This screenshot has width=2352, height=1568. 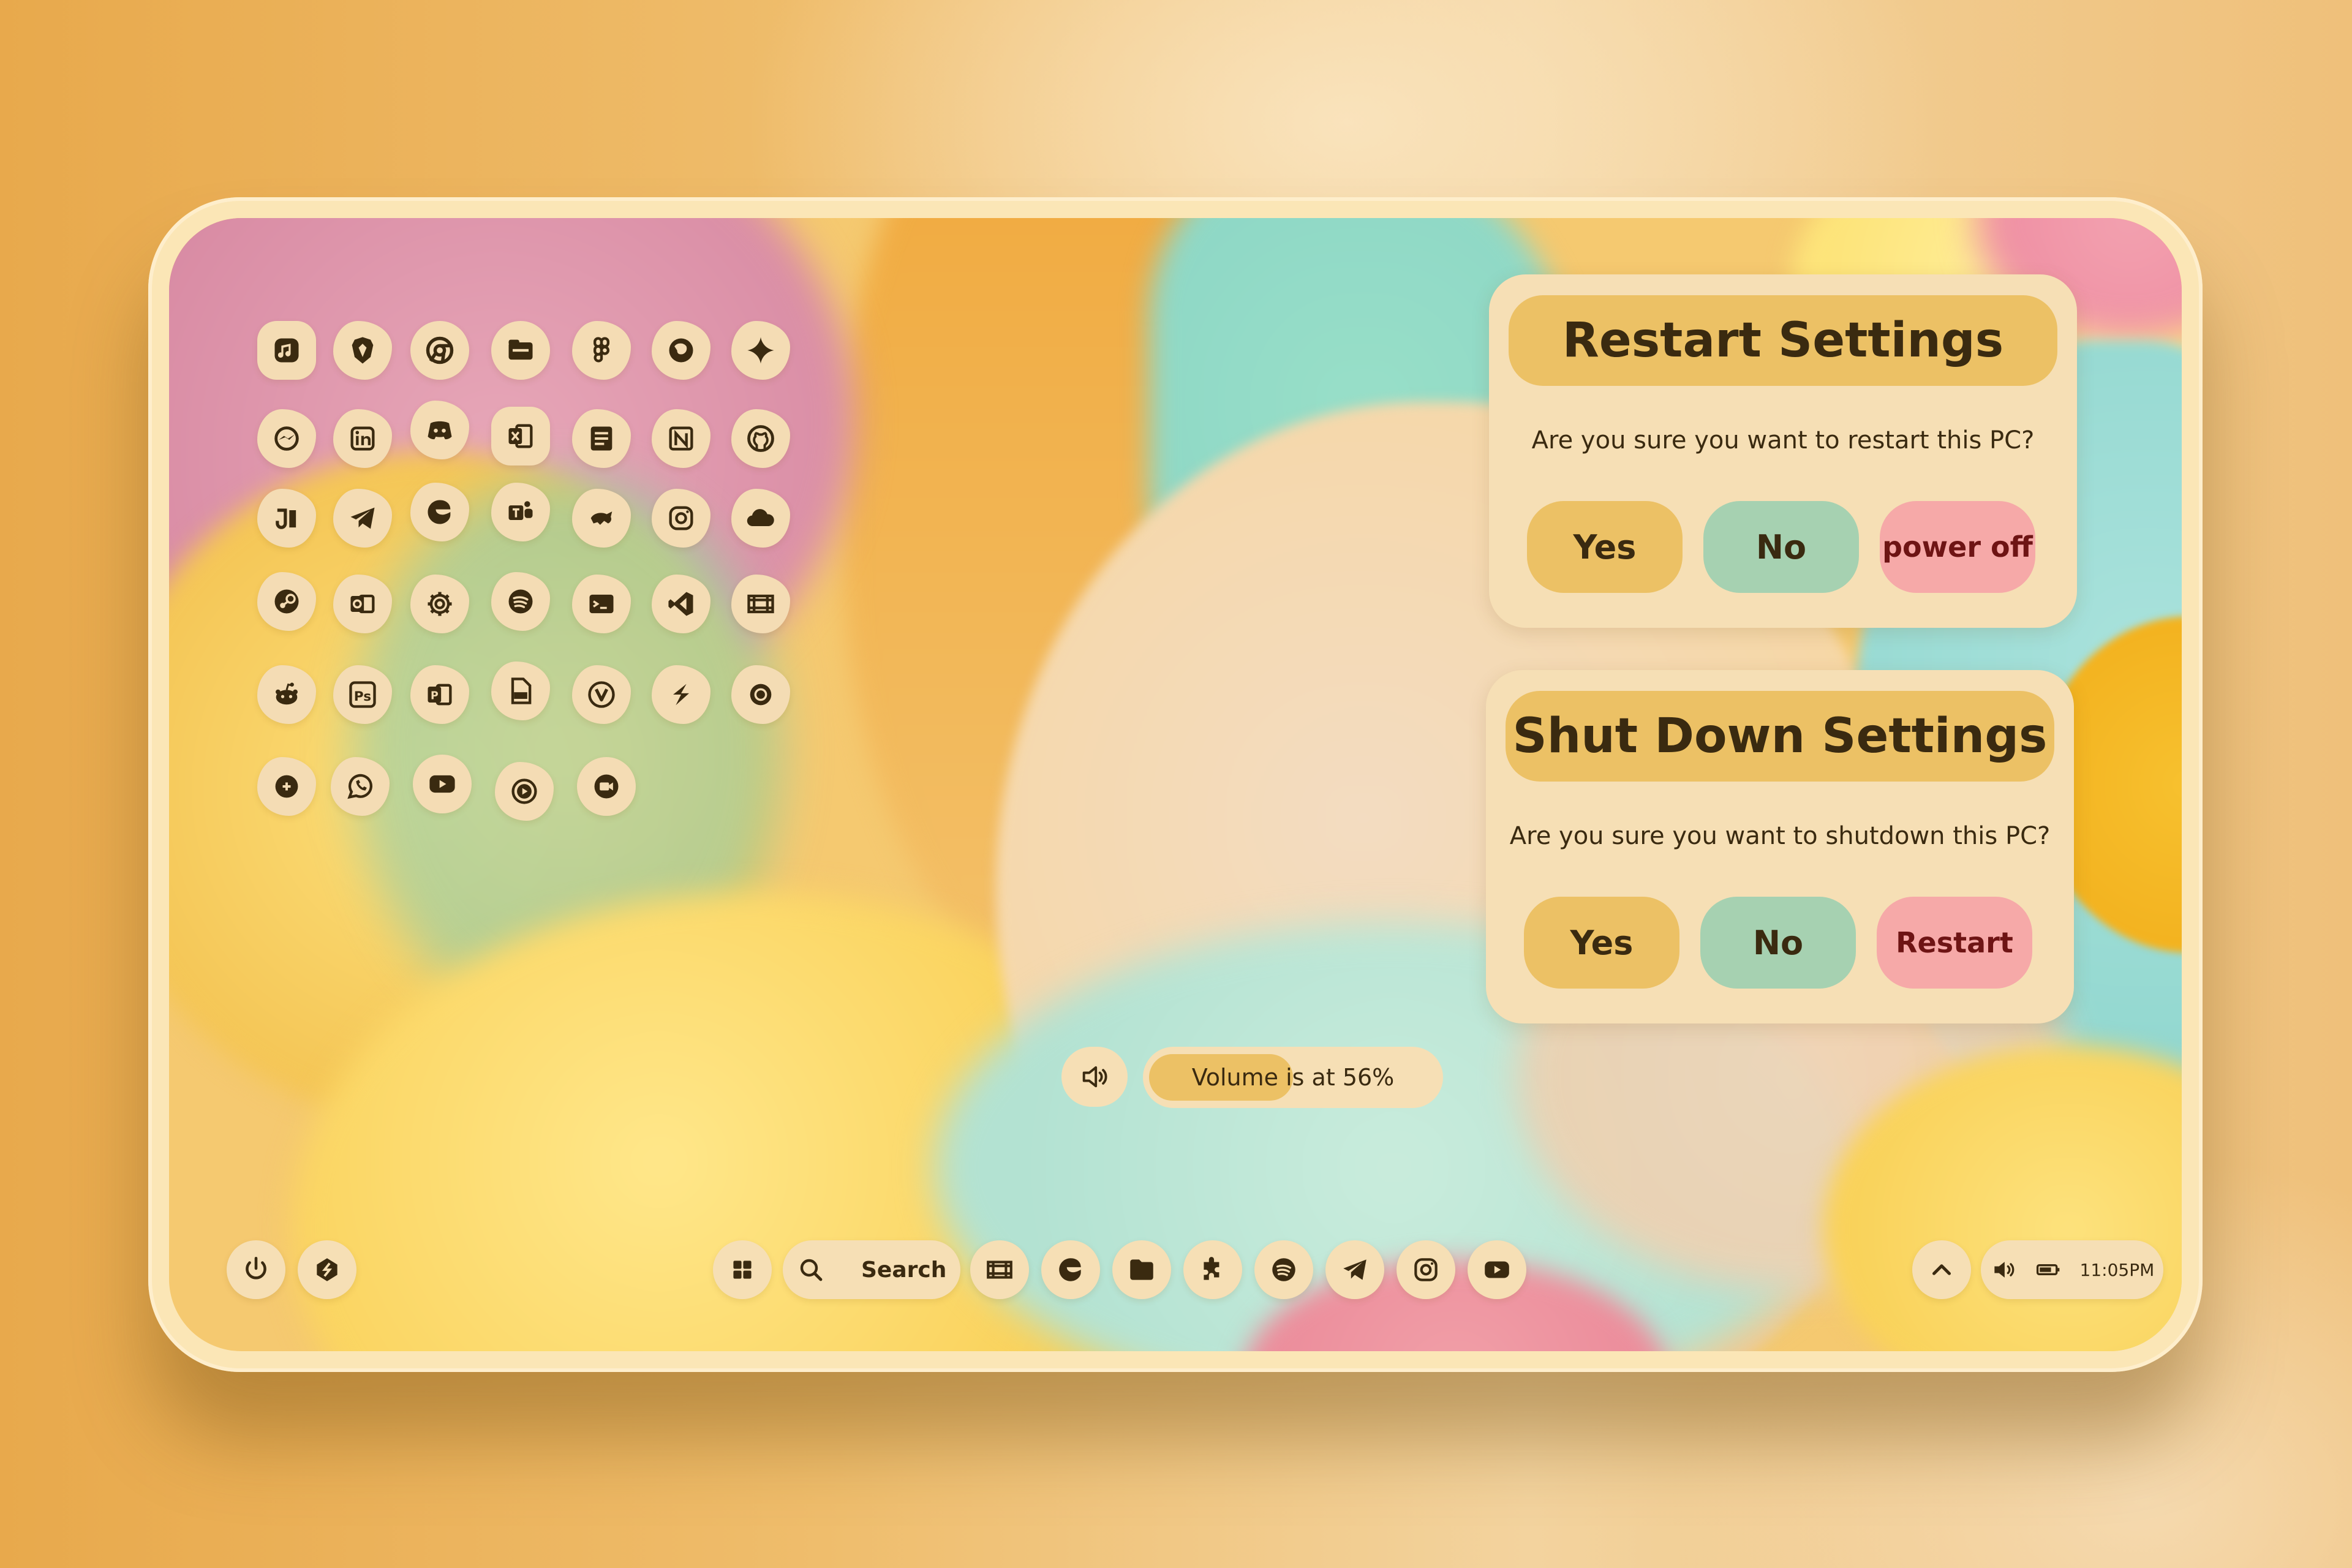 What do you see at coordinates (363, 439) in the screenshot?
I see `linkedin-icon` at bounding box center [363, 439].